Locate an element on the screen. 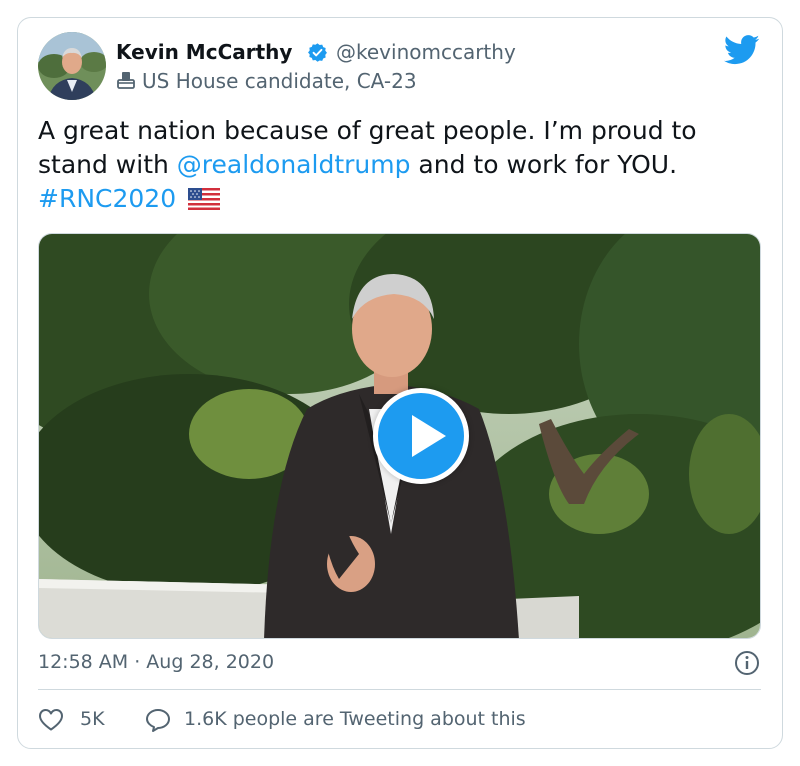 This screenshot has width=800, height=766. verified-badge-icon is located at coordinates (317, 52).